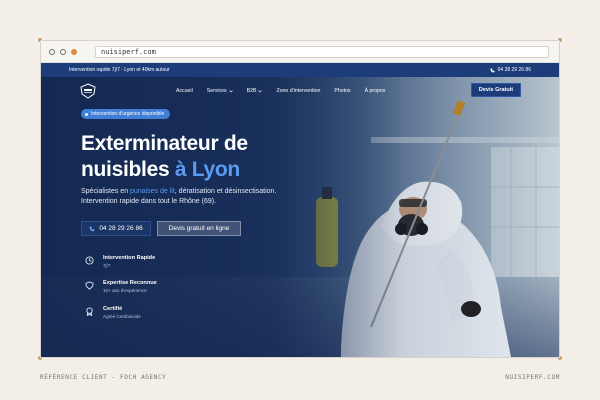  What do you see at coordinates (121, 228) in the screenshot?
I see `call-phone-label: 04 28 29 26 86` at bounding box center [121, 228].